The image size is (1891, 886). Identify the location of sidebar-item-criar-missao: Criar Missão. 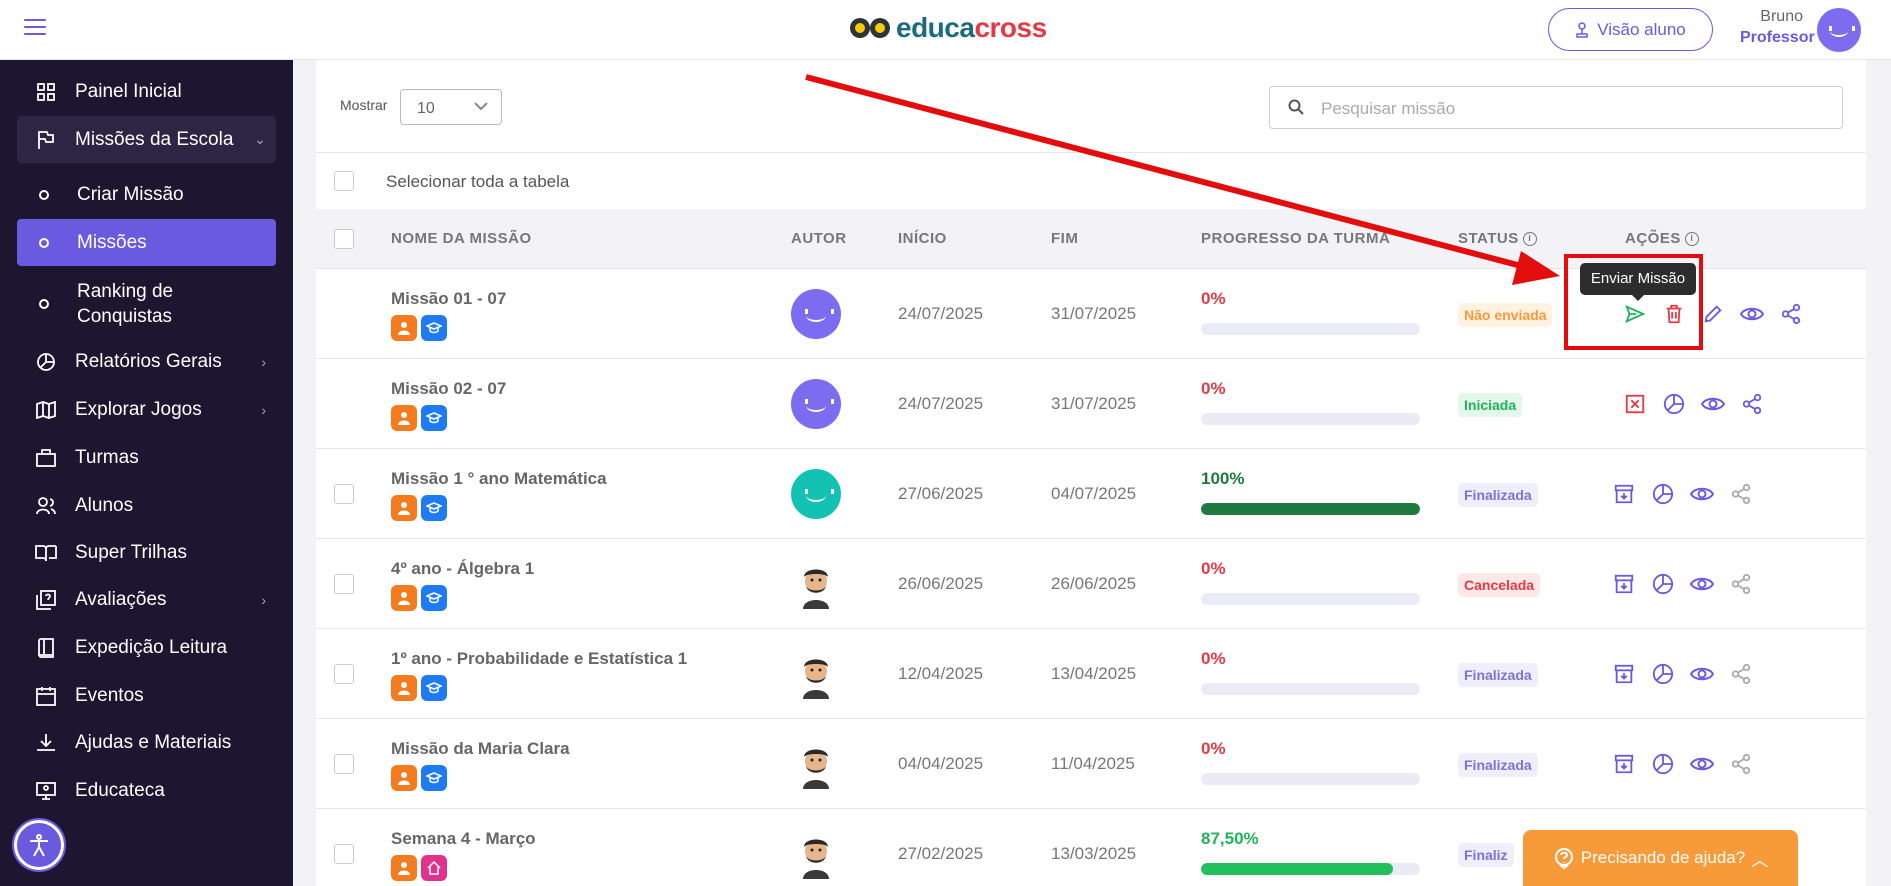
(146, 195).